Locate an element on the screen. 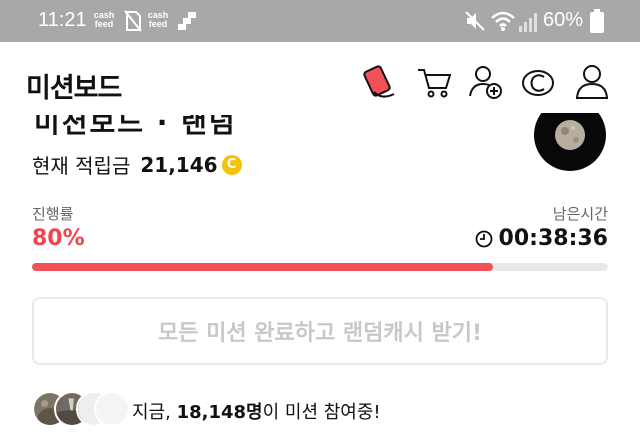 Image resolution: width=640 pixels, height=440 pixels. mission-title-scrolled: 미션보드 · 랜덤캐시 is located at coordinates (135, 126).